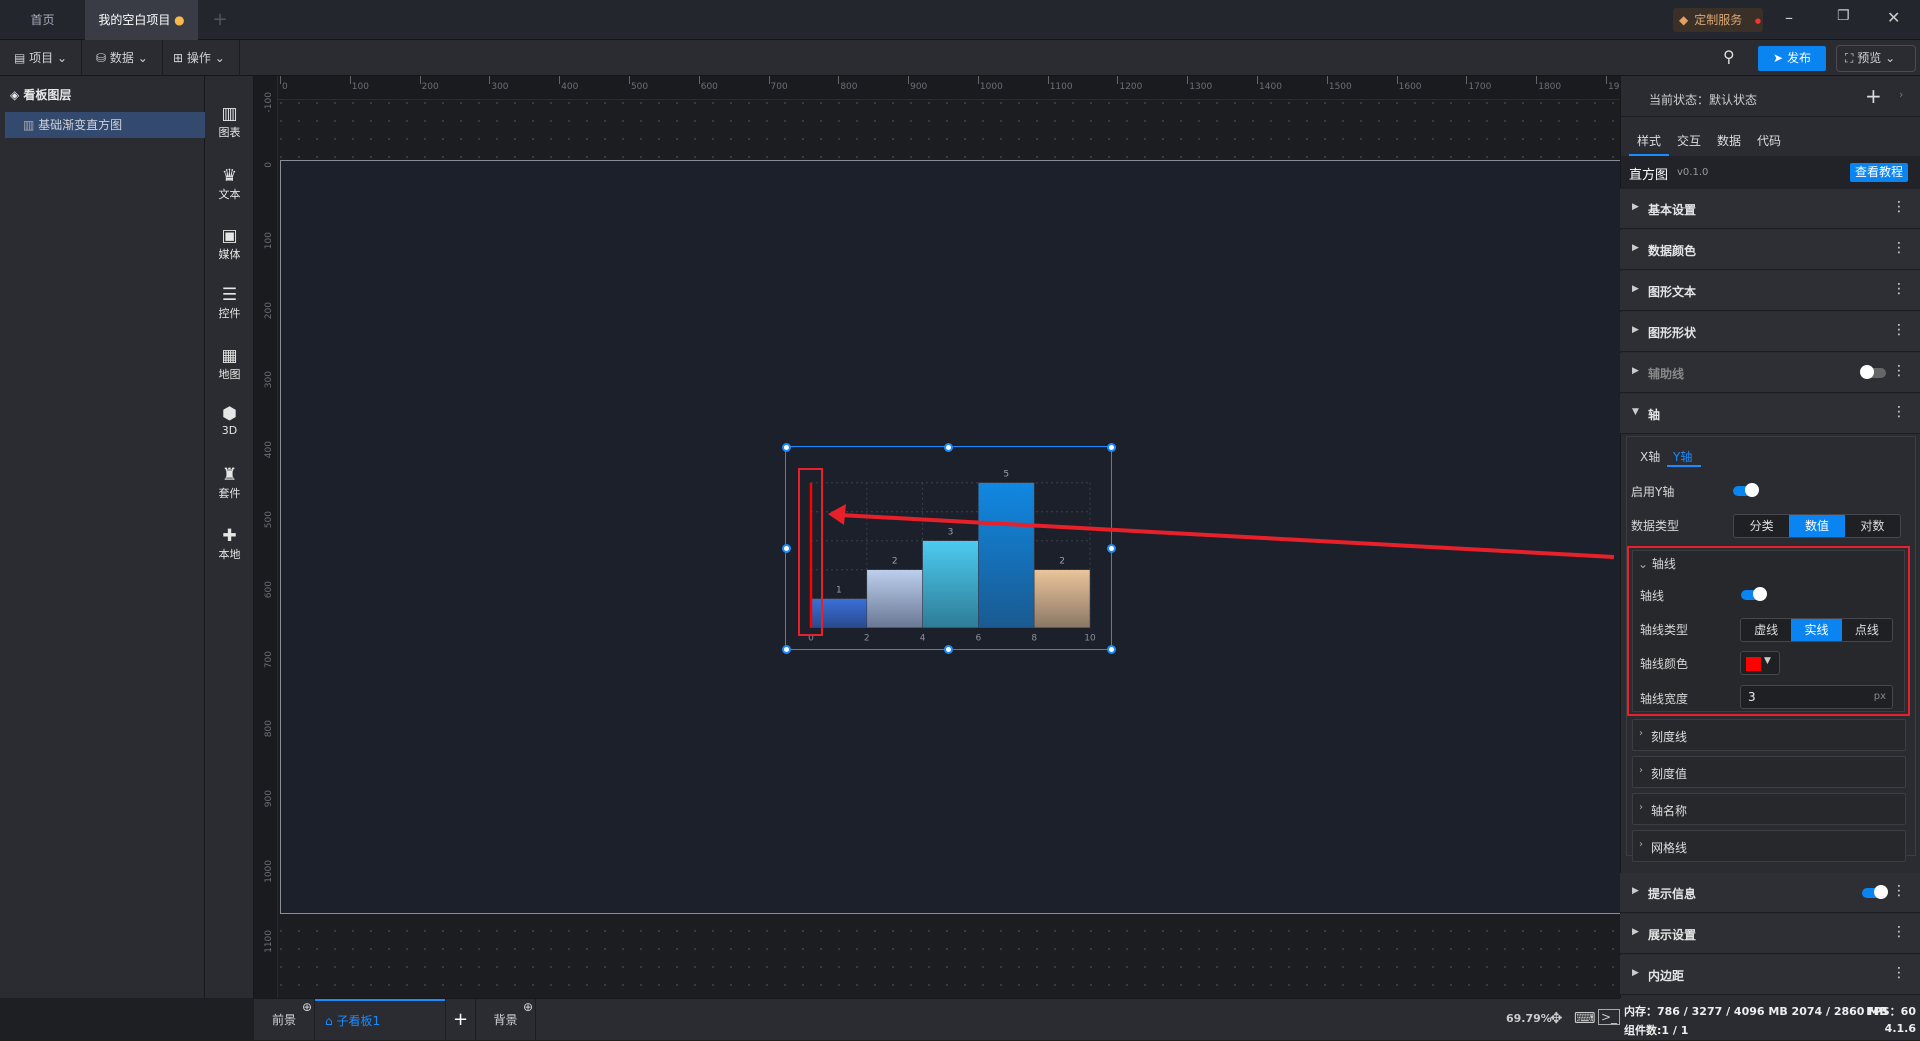 Image resolution: width=1920 pixels, height=1041 pixels. Describe the element at coordinates (991, 87) in the screenshot. I see `ruler-tick-label: 1000` at that location.